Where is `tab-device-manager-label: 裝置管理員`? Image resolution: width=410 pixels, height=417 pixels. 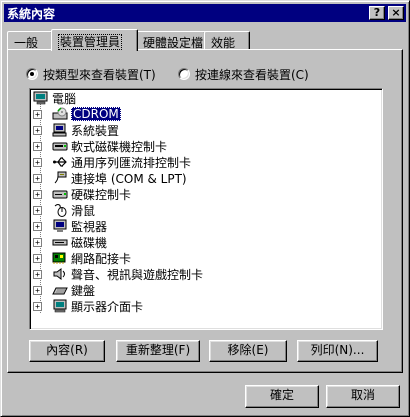 tab-device-manager-label: 裝置管理員 is located at coordinates (90, 42).